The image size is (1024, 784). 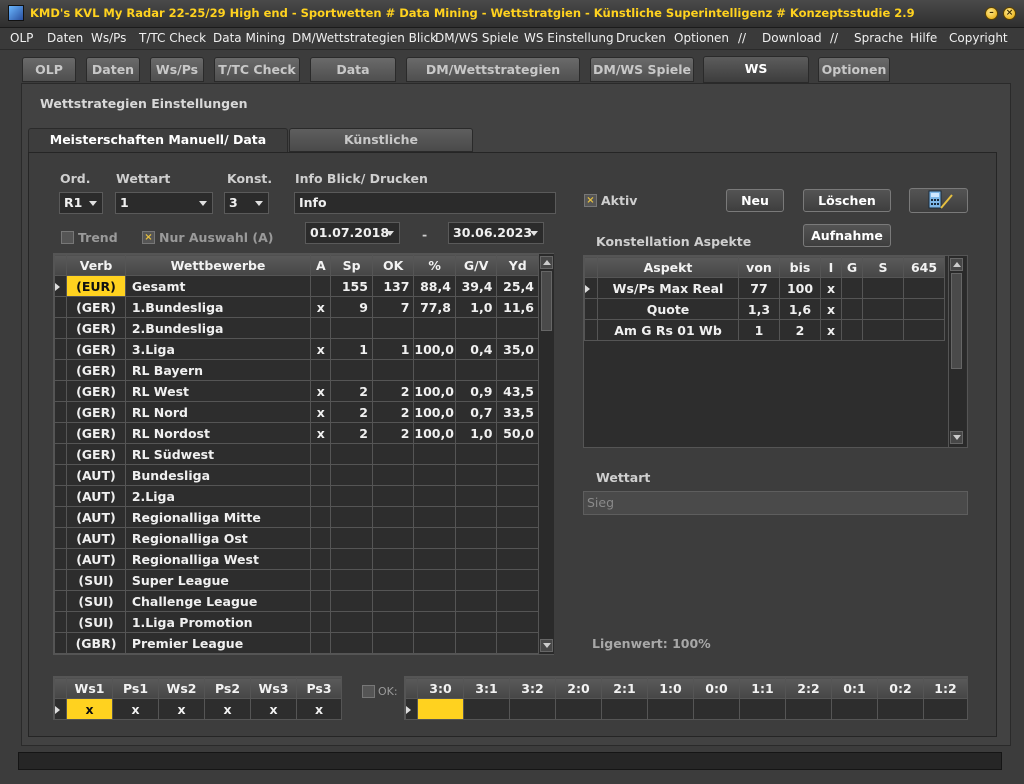 I want to click on table-row: (GBR) Premier League, so click(x=296, y=643).